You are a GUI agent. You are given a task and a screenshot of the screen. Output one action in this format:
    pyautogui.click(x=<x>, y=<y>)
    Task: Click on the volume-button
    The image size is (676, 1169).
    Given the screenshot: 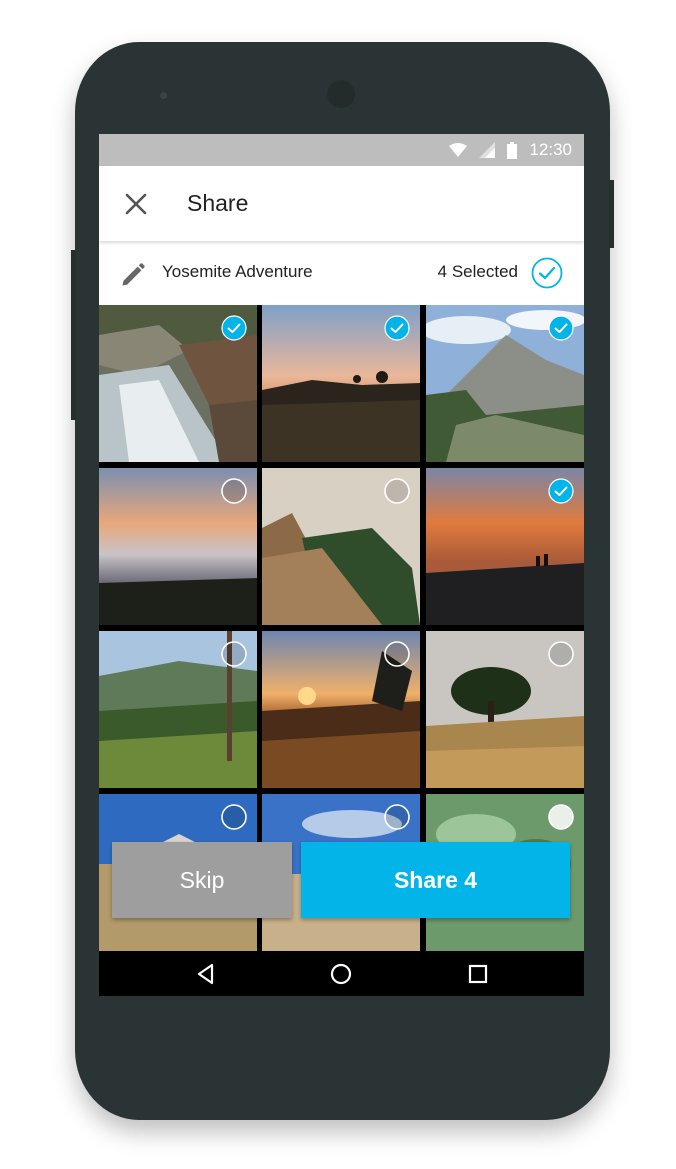 What is the action you would take?
    pyautogui.click(x=73, y=335)
    